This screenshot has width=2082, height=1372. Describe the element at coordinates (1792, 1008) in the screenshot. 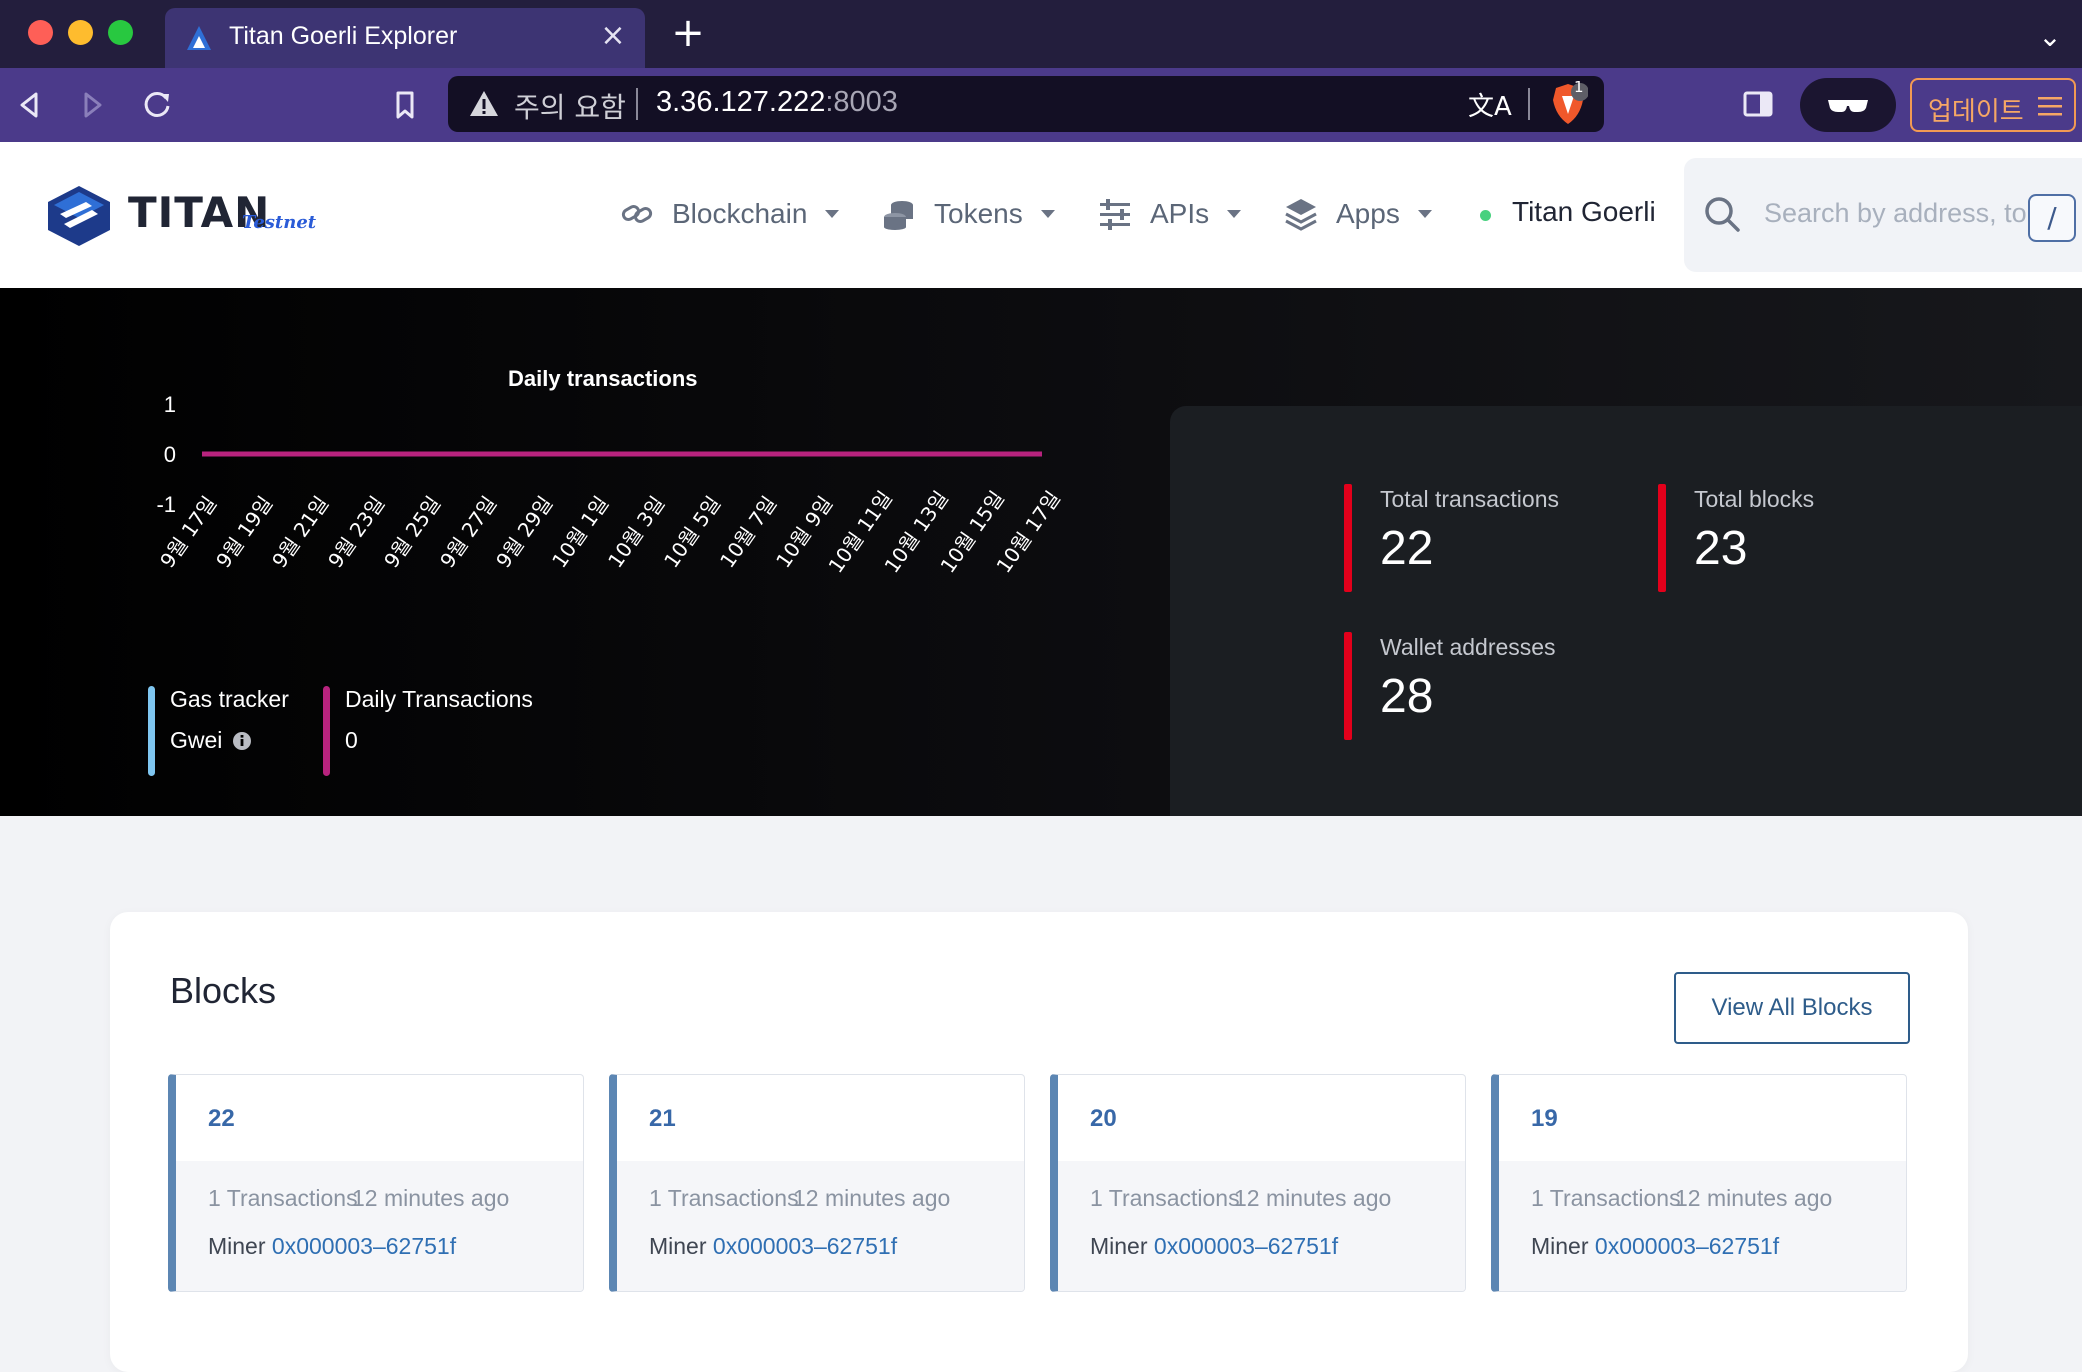

I see `view-all-blocks-button: View All Blocks` at that location.